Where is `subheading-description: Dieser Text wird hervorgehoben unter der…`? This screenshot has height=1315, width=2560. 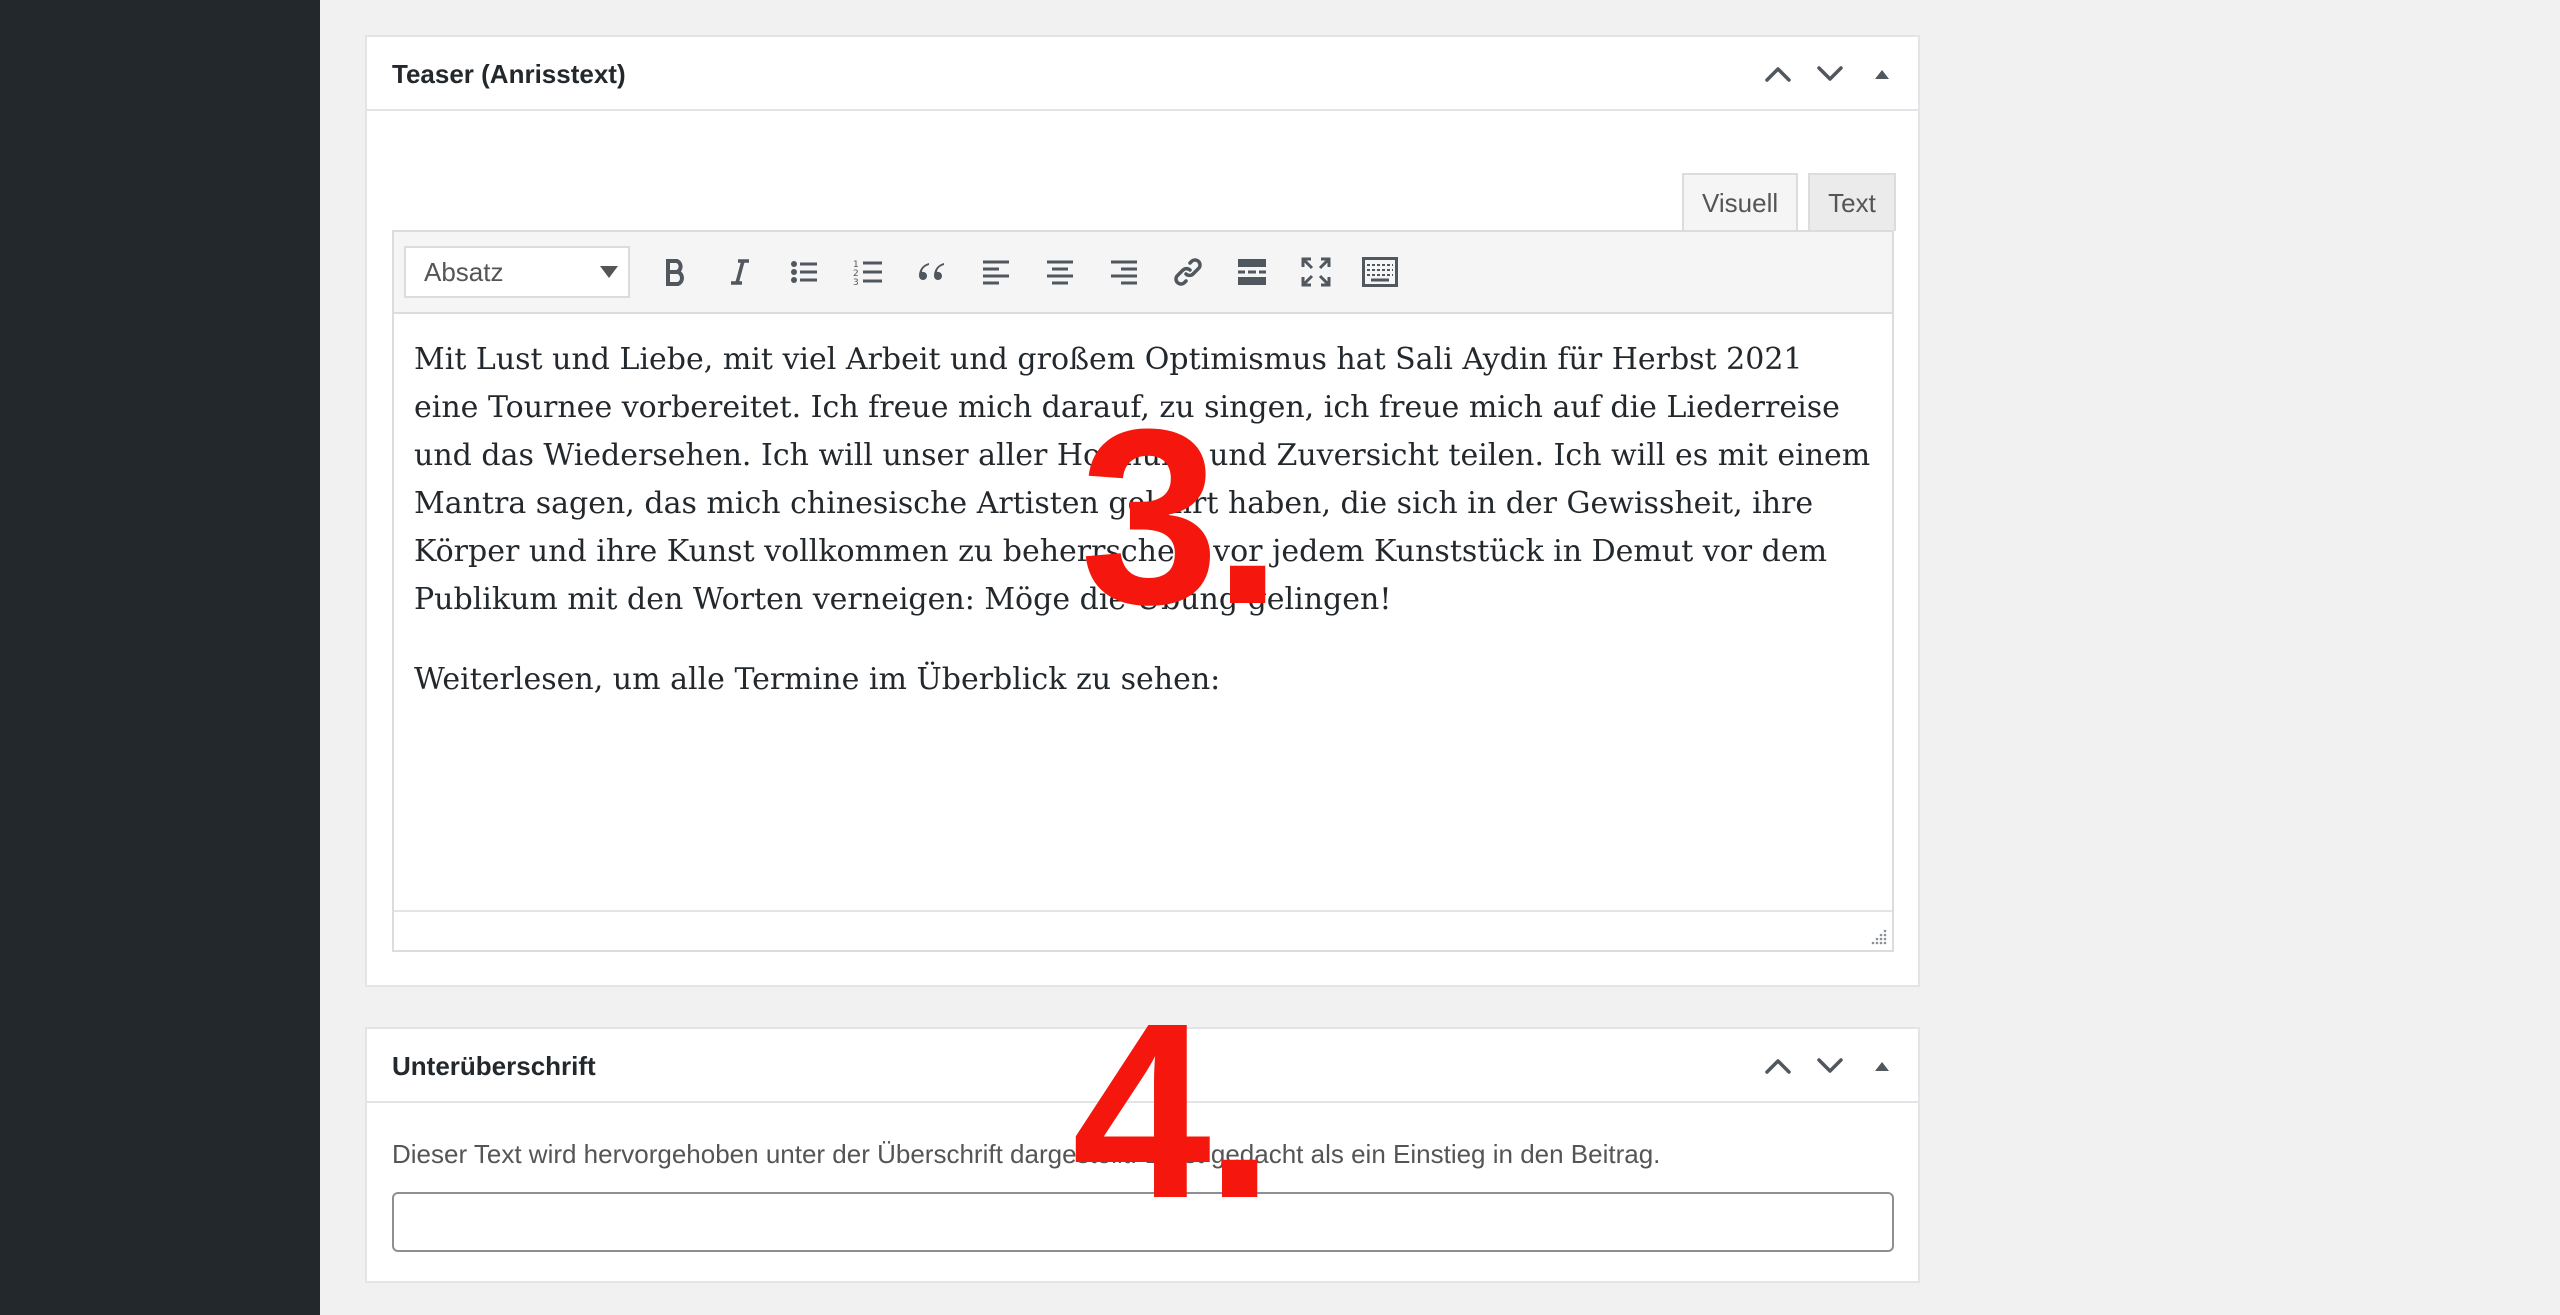
subheading-description: Dieser Text wird hervorgehoben unter der… is located at coordinates (1026, 1154).